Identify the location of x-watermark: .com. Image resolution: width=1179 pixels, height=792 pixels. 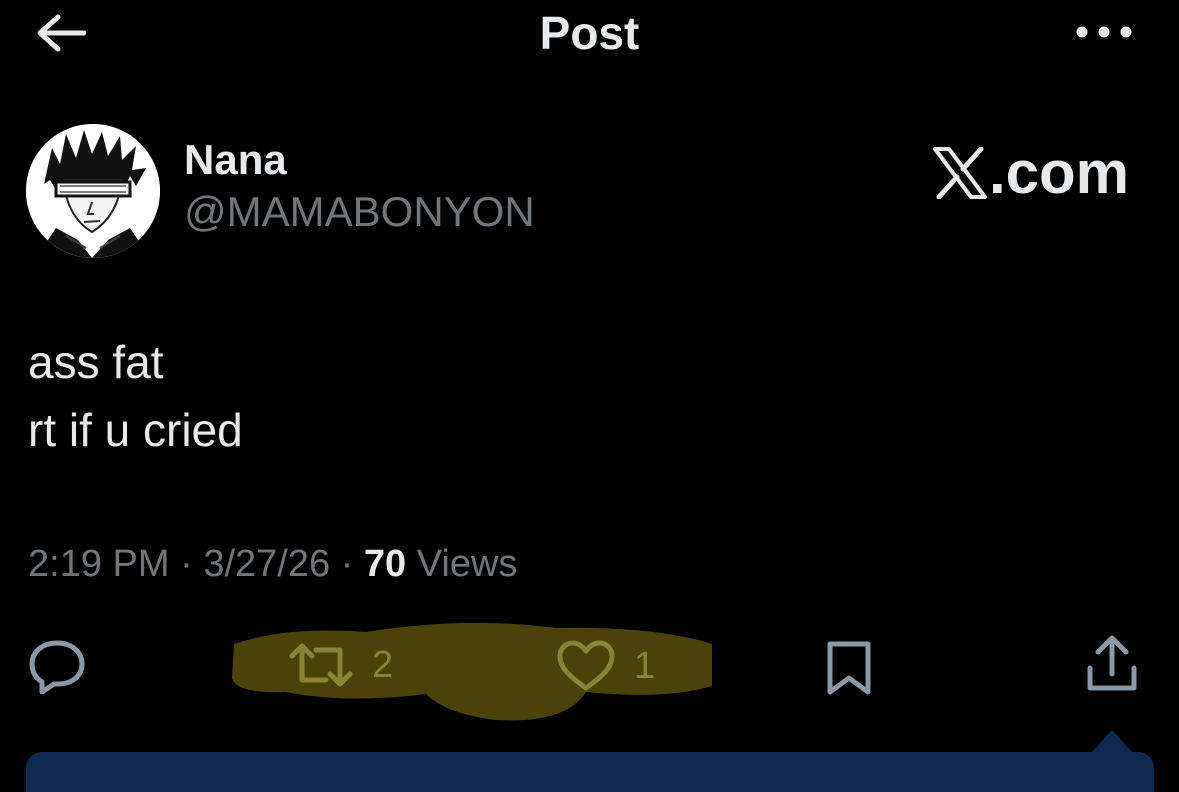
(1030, 172).